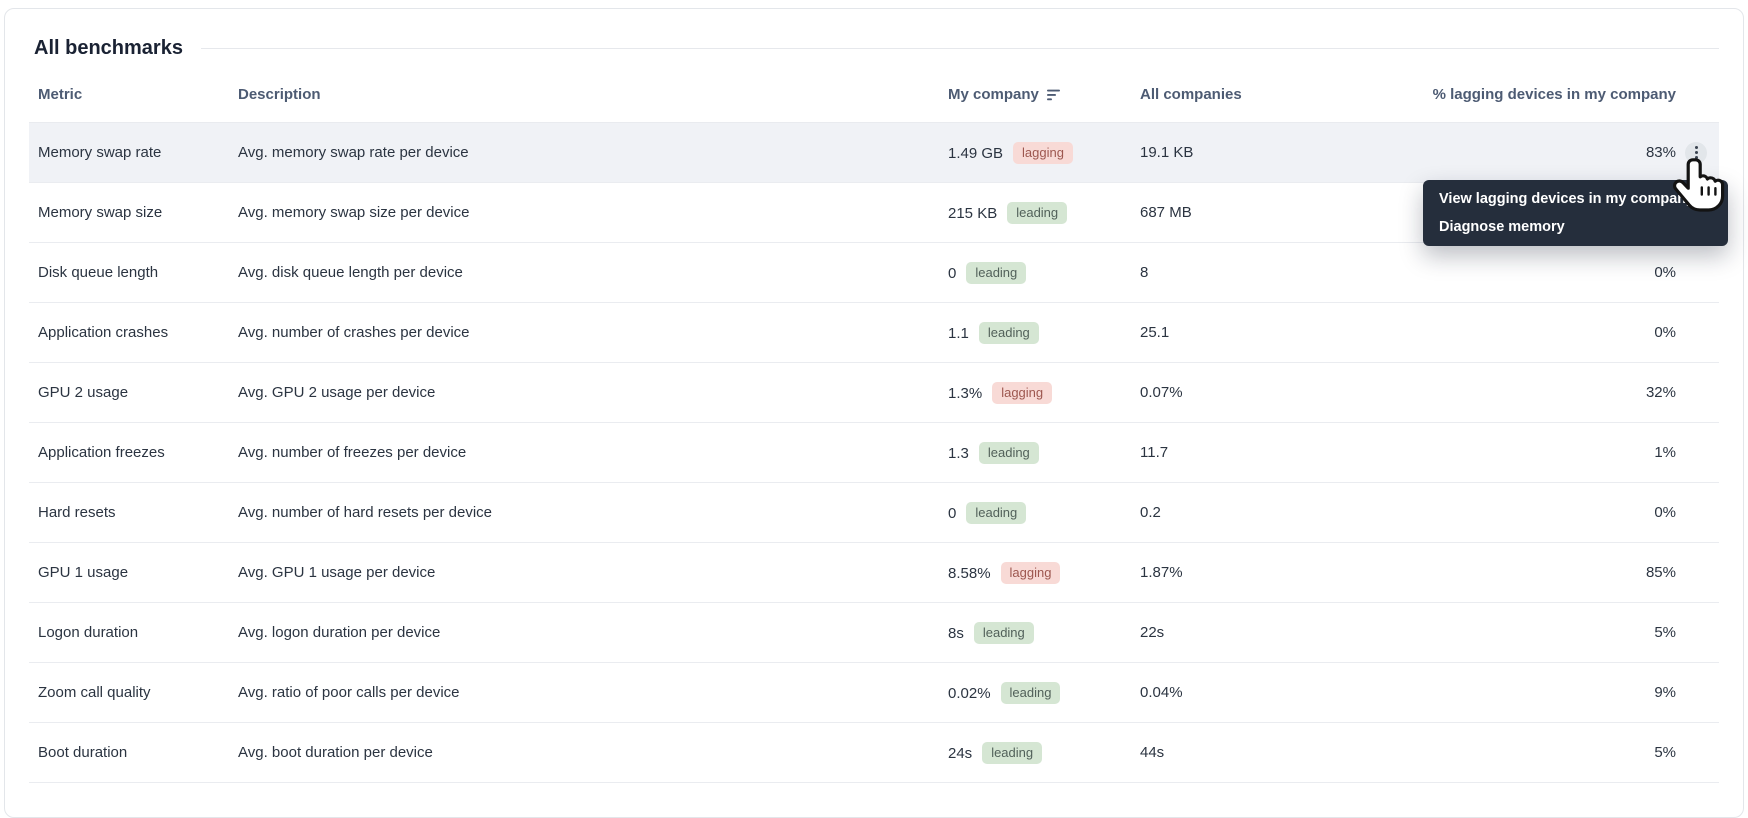 This screenshot has height=818, width=1748. I want to click on description-cell: Avg. disk queue length per device, so click(350, 272).